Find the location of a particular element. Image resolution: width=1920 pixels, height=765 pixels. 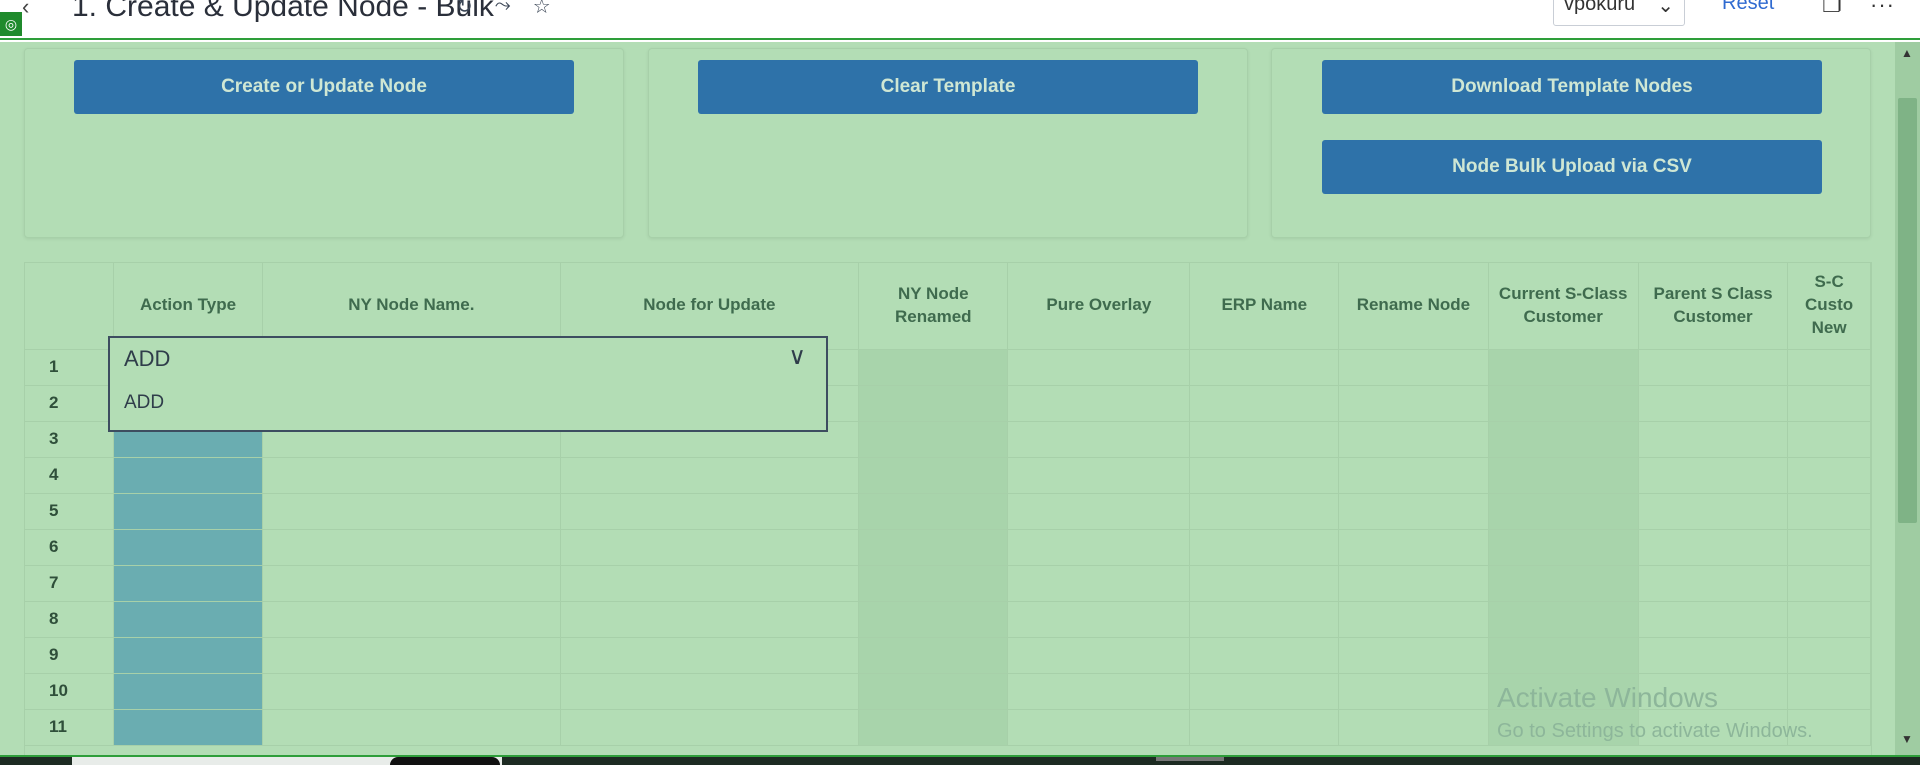

action-type-dropdown: ADD ∨ ADD is located at coordinates (468, 384).